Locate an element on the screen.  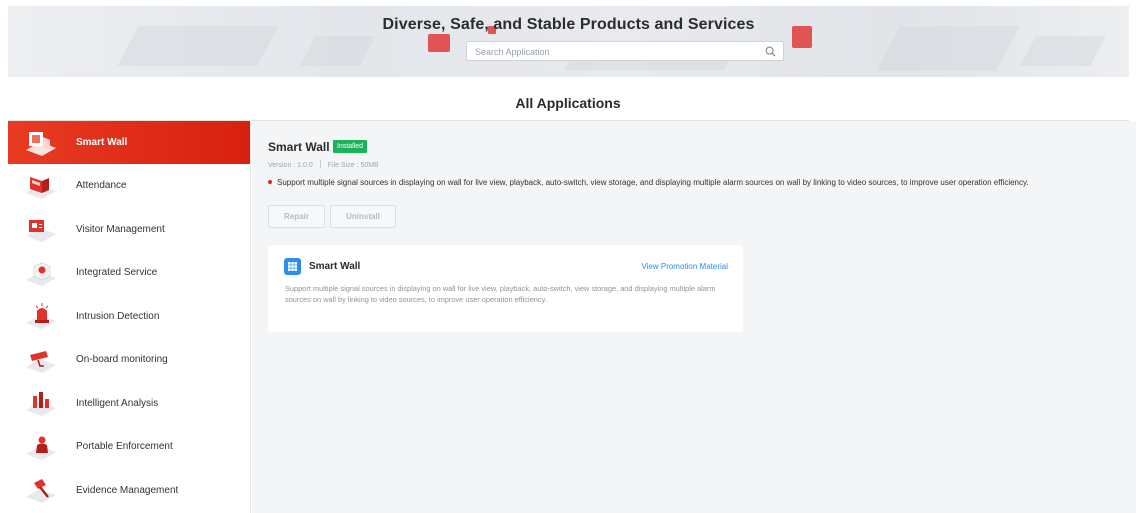
sidebar-item-label: Evidence Management is located at coordinates (127, 490).